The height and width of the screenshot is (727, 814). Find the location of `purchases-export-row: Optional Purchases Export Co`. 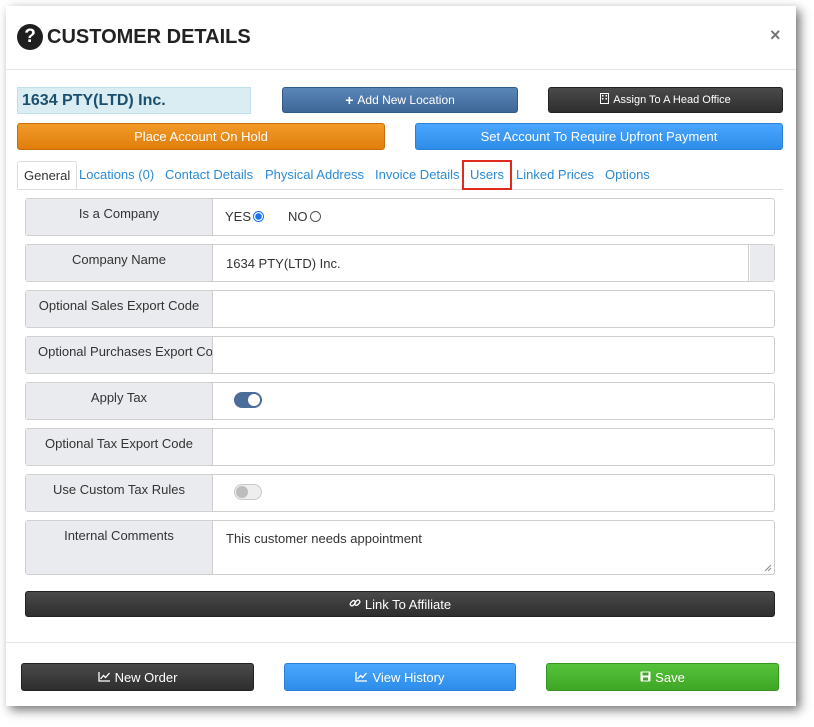

purchases-export-row: Optional Purchases Export Co is located at coordinates (400, 355).